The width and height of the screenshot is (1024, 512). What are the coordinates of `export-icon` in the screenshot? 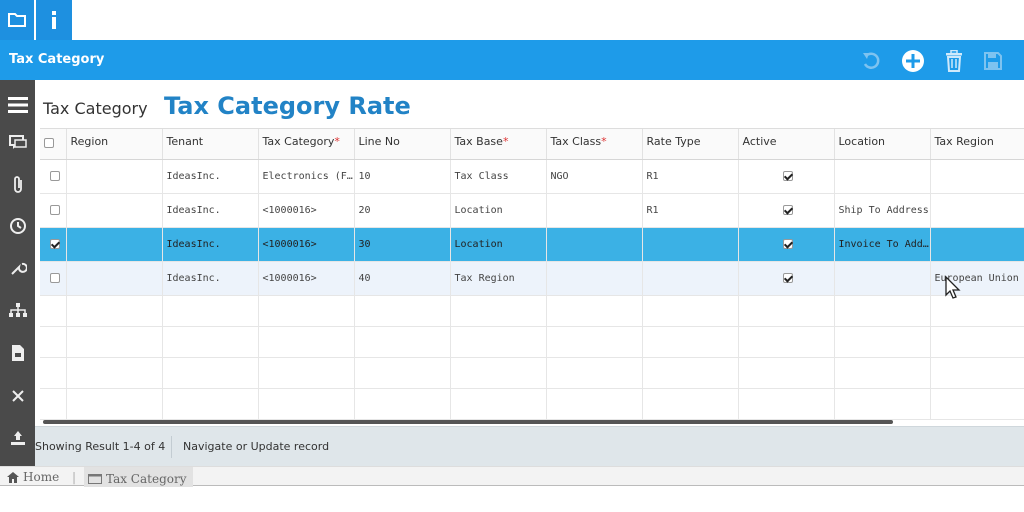 It's located at (17, 438).